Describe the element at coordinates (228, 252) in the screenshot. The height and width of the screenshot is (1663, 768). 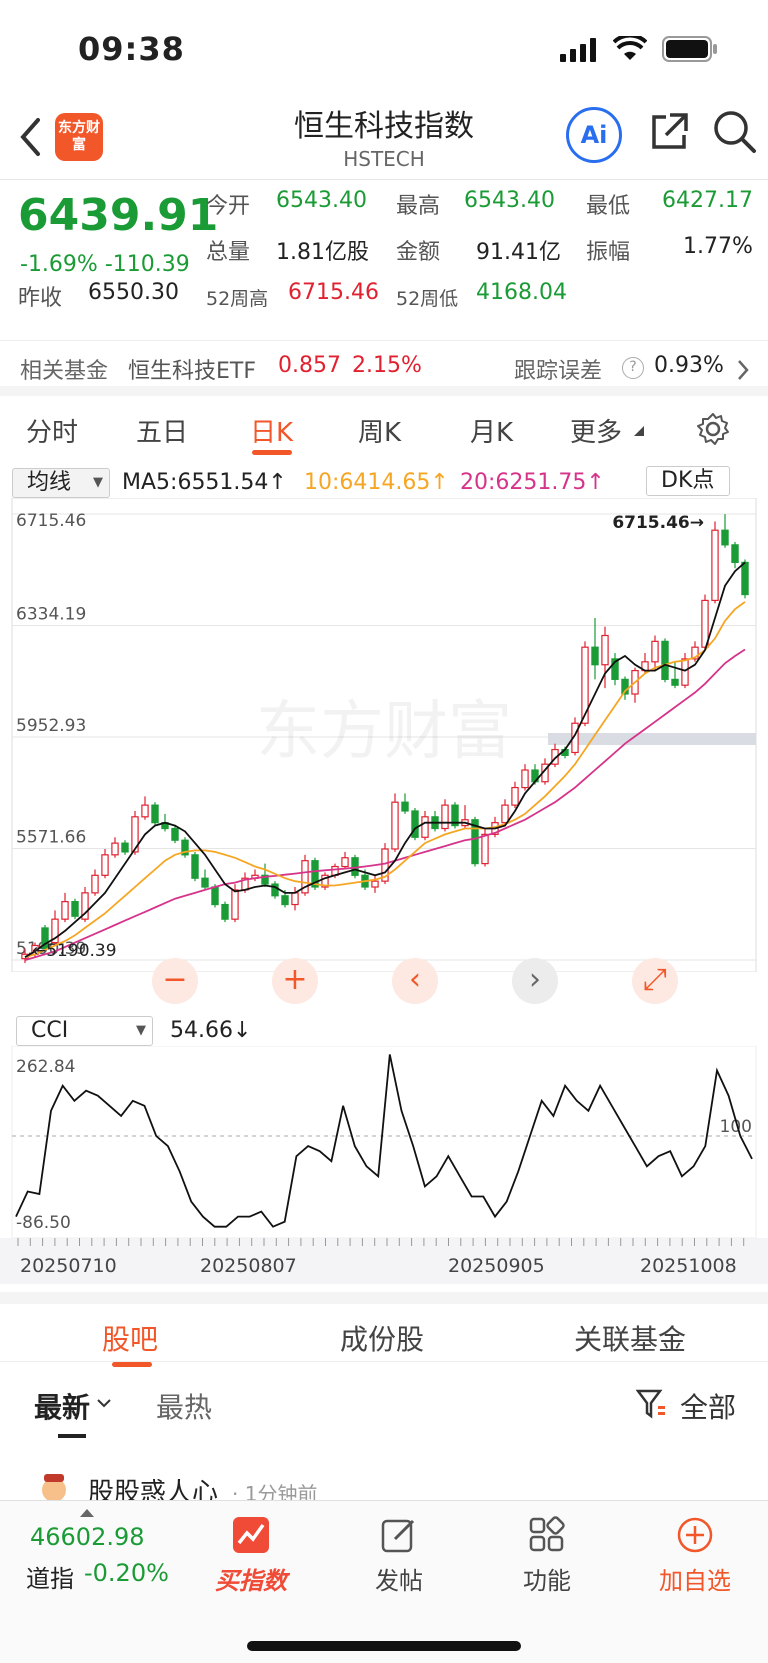
I see `volume-label: 总量` at that location.